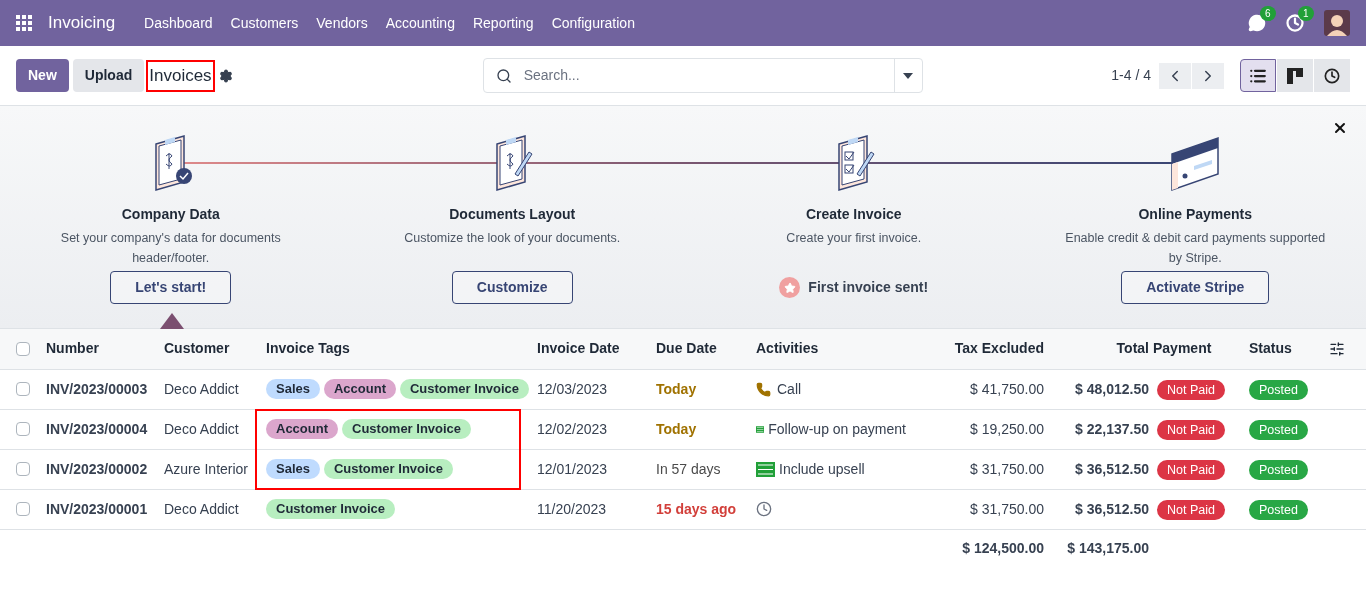  Describe the element at coordinates (831, 349) in the screenshot. I see `column-header: Activities` at that location.